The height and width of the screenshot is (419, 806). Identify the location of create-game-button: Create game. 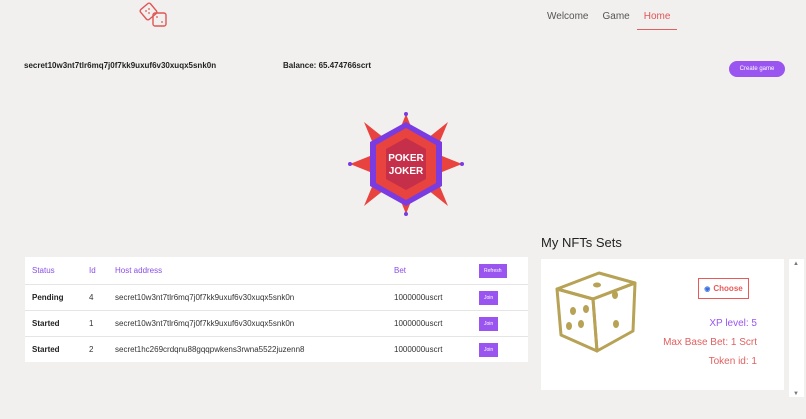
(757, 69).